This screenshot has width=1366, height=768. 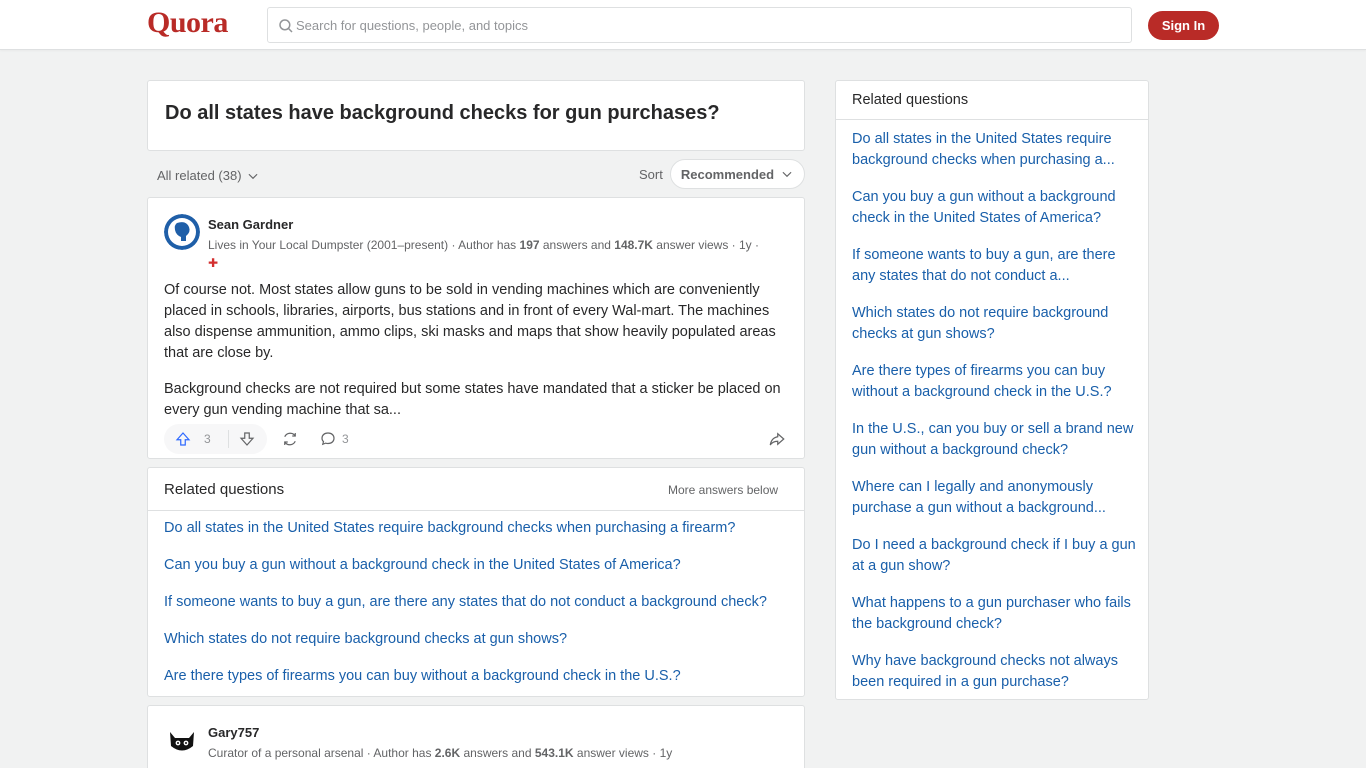 What do you see at coordinates (529, 245) in the screenshot?
I see `answers-count: 197` at bounding box center [529, 245].